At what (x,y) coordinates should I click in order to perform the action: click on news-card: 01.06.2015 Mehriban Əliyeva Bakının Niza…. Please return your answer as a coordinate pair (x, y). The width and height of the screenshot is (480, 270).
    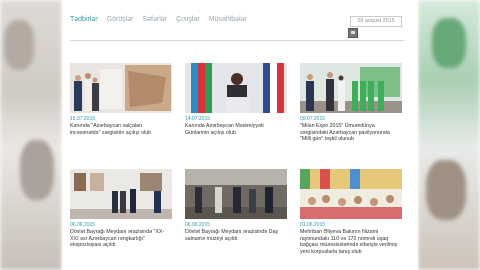
    Looking at the image, I should click on (351, 212).